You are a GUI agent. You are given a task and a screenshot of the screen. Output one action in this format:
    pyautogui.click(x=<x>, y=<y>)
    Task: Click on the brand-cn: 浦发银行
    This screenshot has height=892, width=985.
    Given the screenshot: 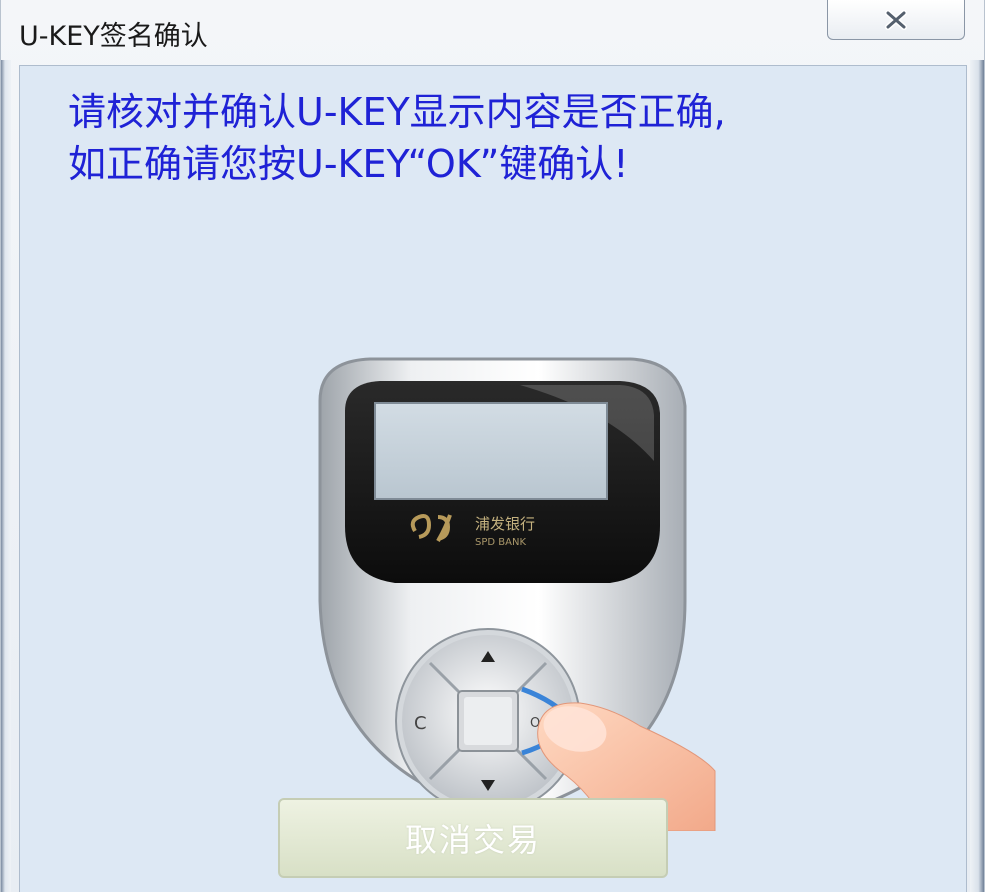 What is the action you would take?
    pyautogui.click(x=505, y=524)
    